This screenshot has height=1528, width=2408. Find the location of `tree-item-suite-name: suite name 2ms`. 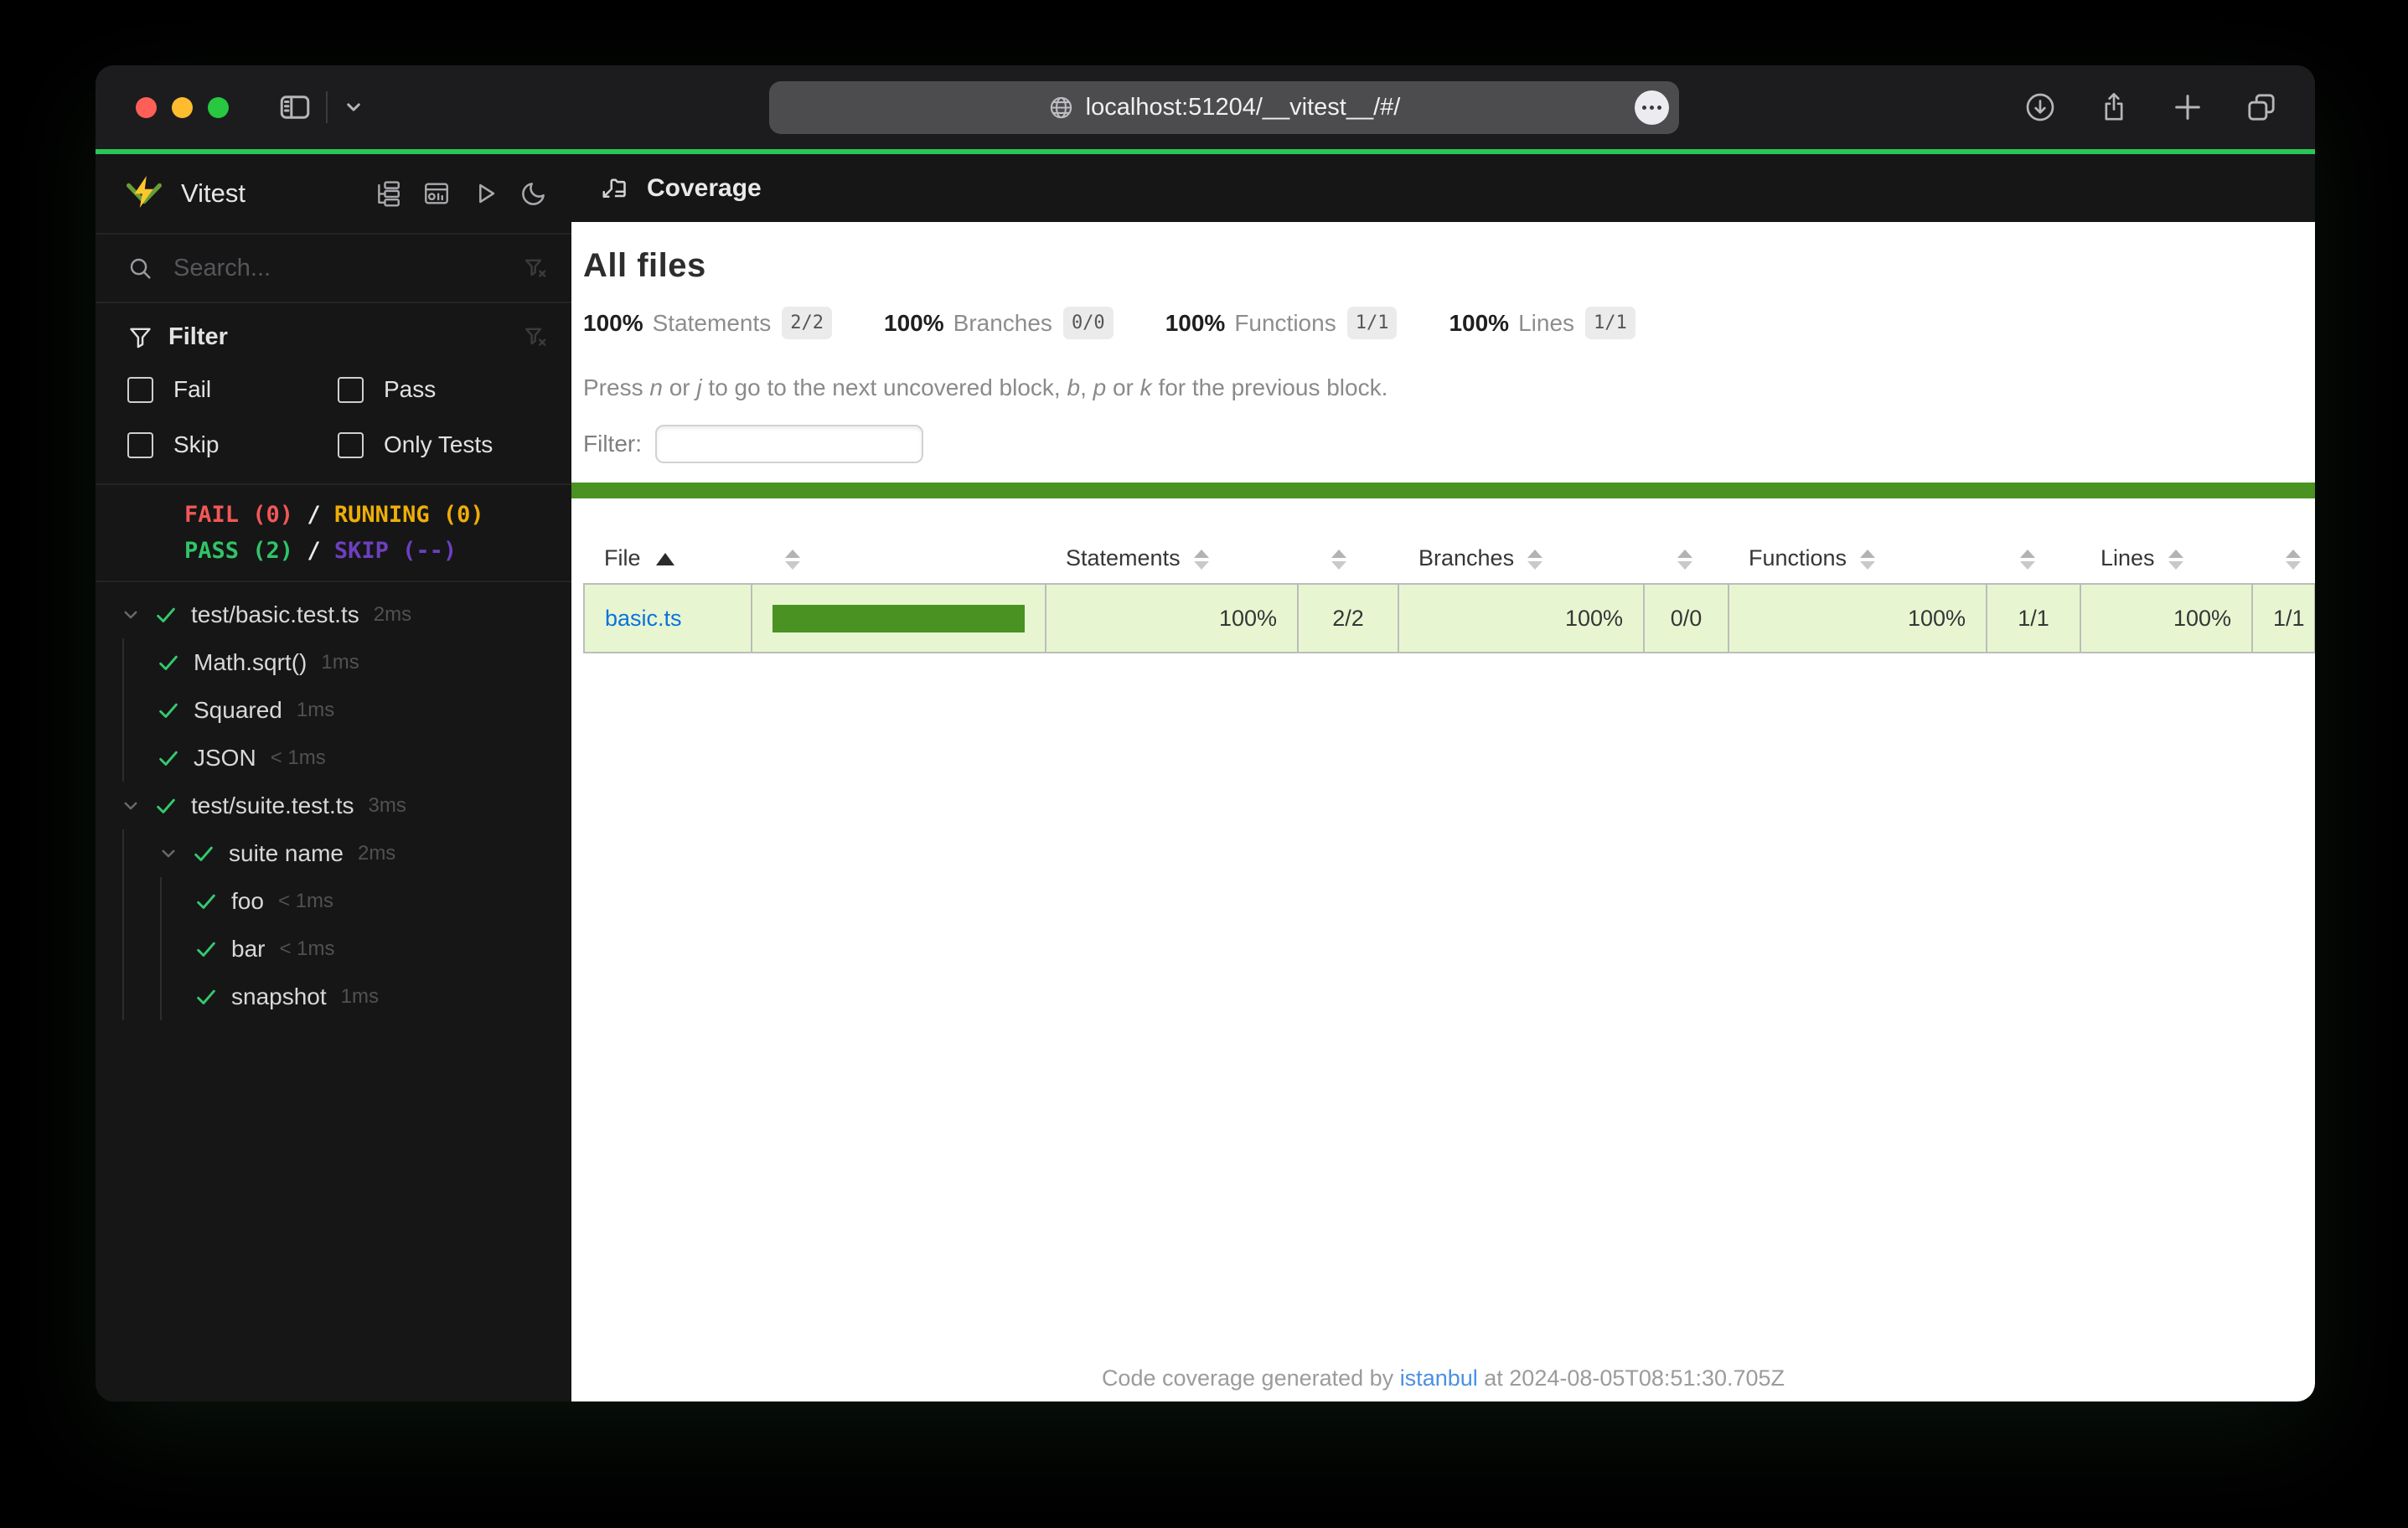

tree-item-suite-name: suite name 2ms is located at coordinates (333, 853).